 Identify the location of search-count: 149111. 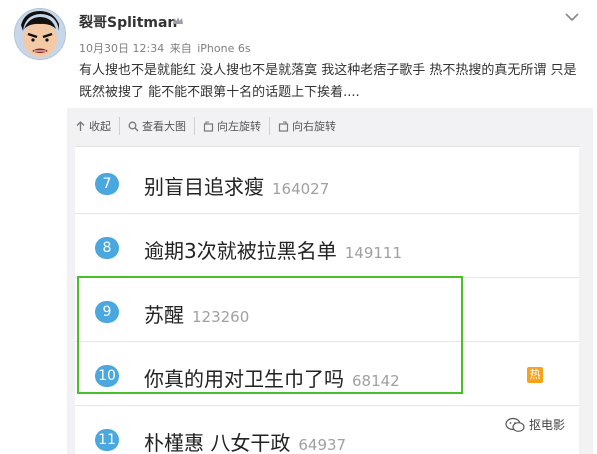
(373, 253).